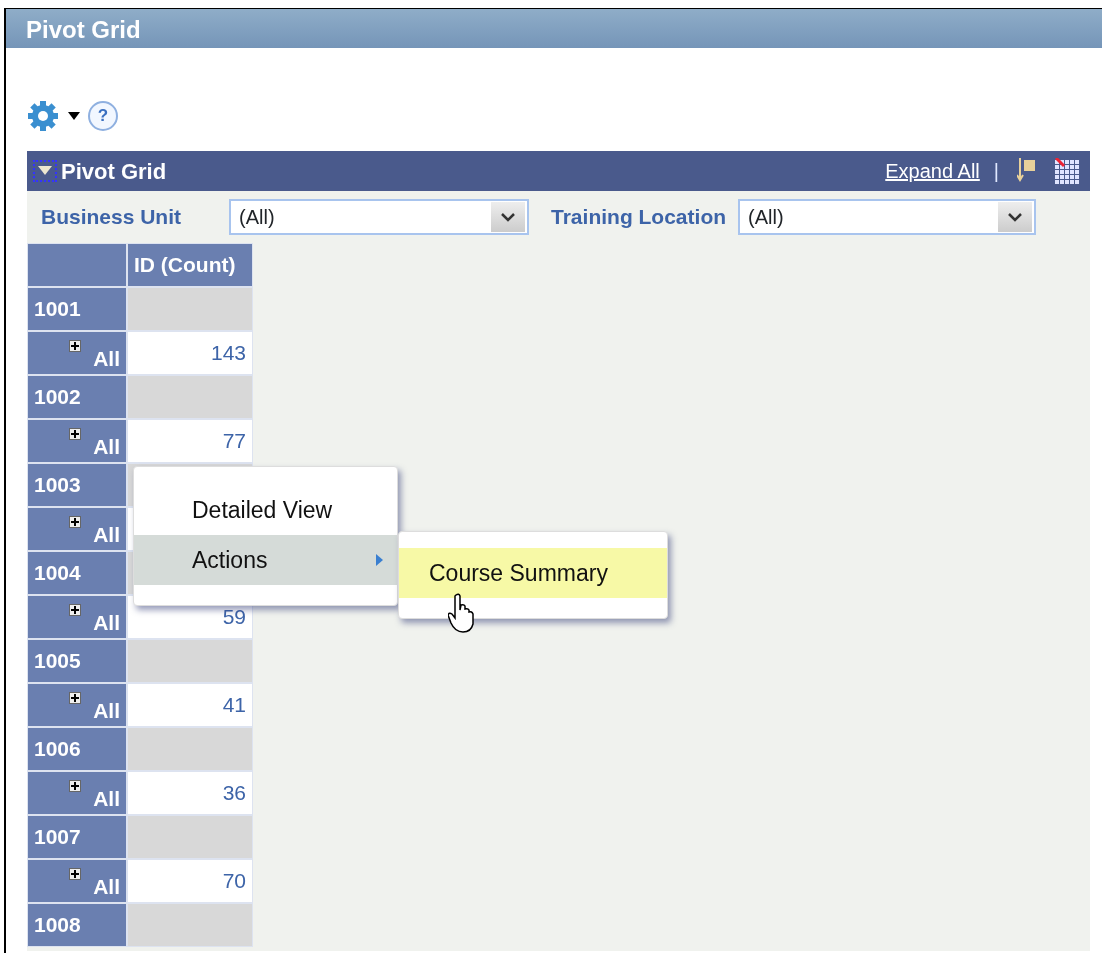  Describe the element at coordinates (228, 353) in the screenshot. I see `count-link: 143` at that location.